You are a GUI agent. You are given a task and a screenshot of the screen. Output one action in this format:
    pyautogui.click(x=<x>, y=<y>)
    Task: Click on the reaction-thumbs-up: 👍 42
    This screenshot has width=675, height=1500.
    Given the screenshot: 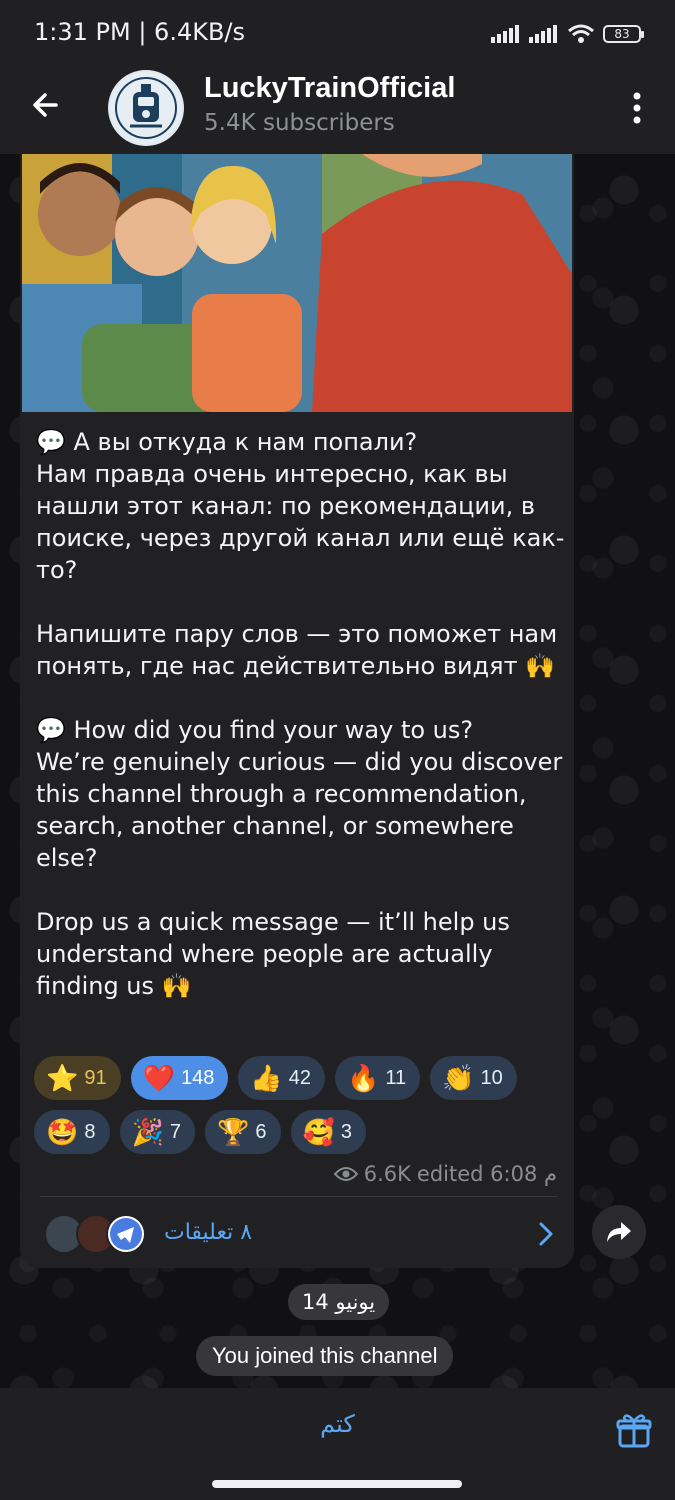 What is the action you would take?
    pyautogui.click(x=281, y=1078)
    